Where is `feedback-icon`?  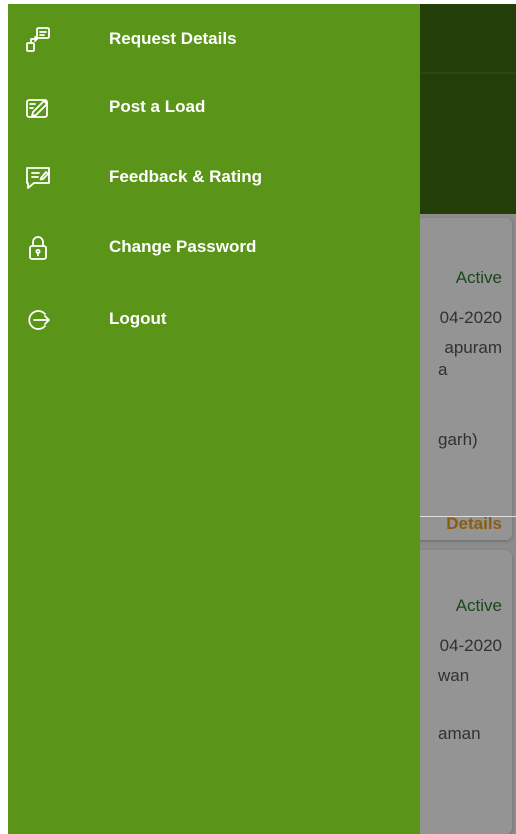 feedback-icon is located at coordinates (38, 178).